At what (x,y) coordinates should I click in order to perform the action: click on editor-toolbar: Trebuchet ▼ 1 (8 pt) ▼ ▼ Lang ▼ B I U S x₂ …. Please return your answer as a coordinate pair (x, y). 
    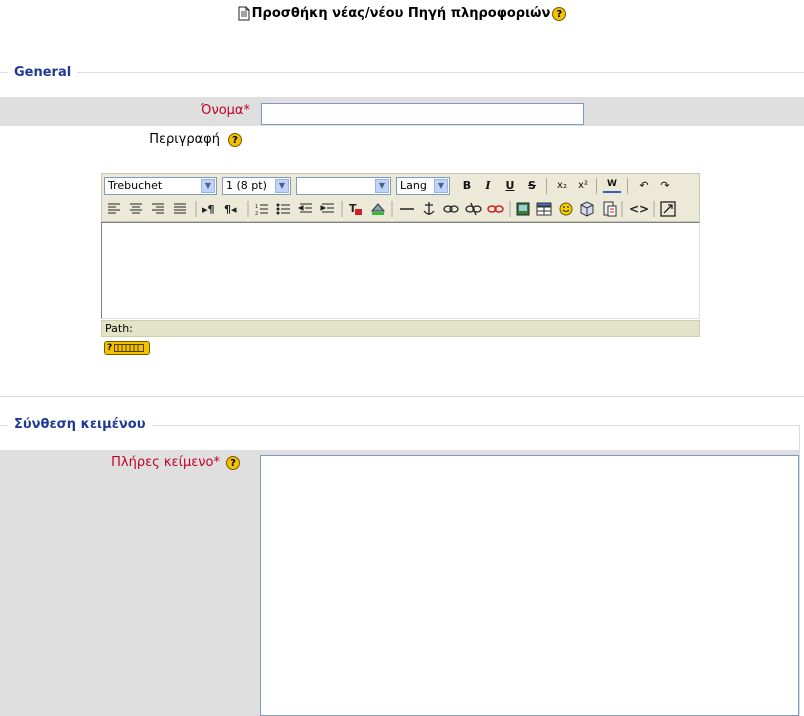
    Looking at the image, I should click on (400, 197).